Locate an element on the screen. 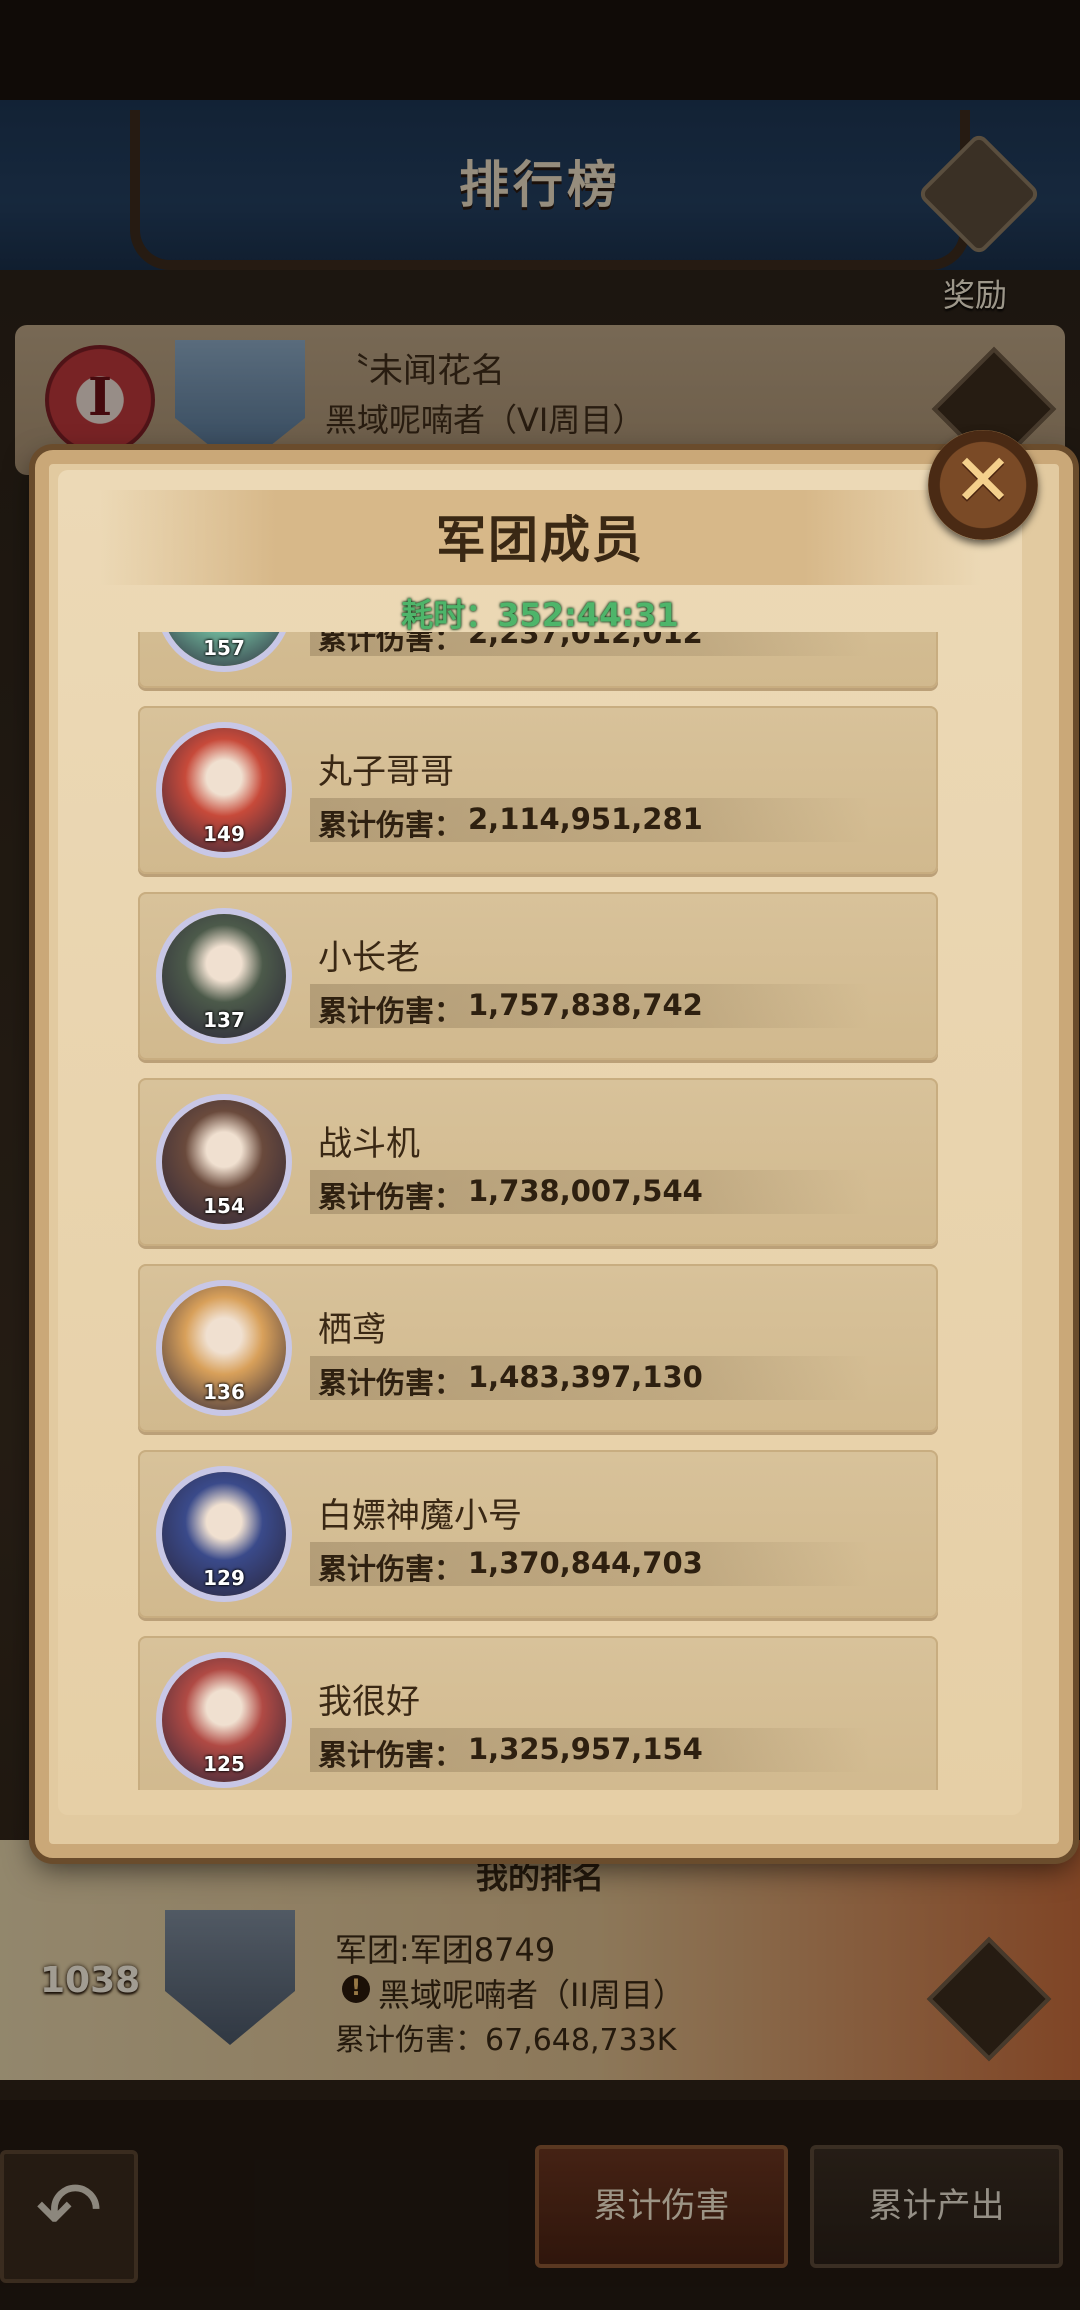 The height and width of the screenshot is (2310, 1080). damage-strip: 累计伤害： 1,757,838,742 is located at coordinates (590, 1006).